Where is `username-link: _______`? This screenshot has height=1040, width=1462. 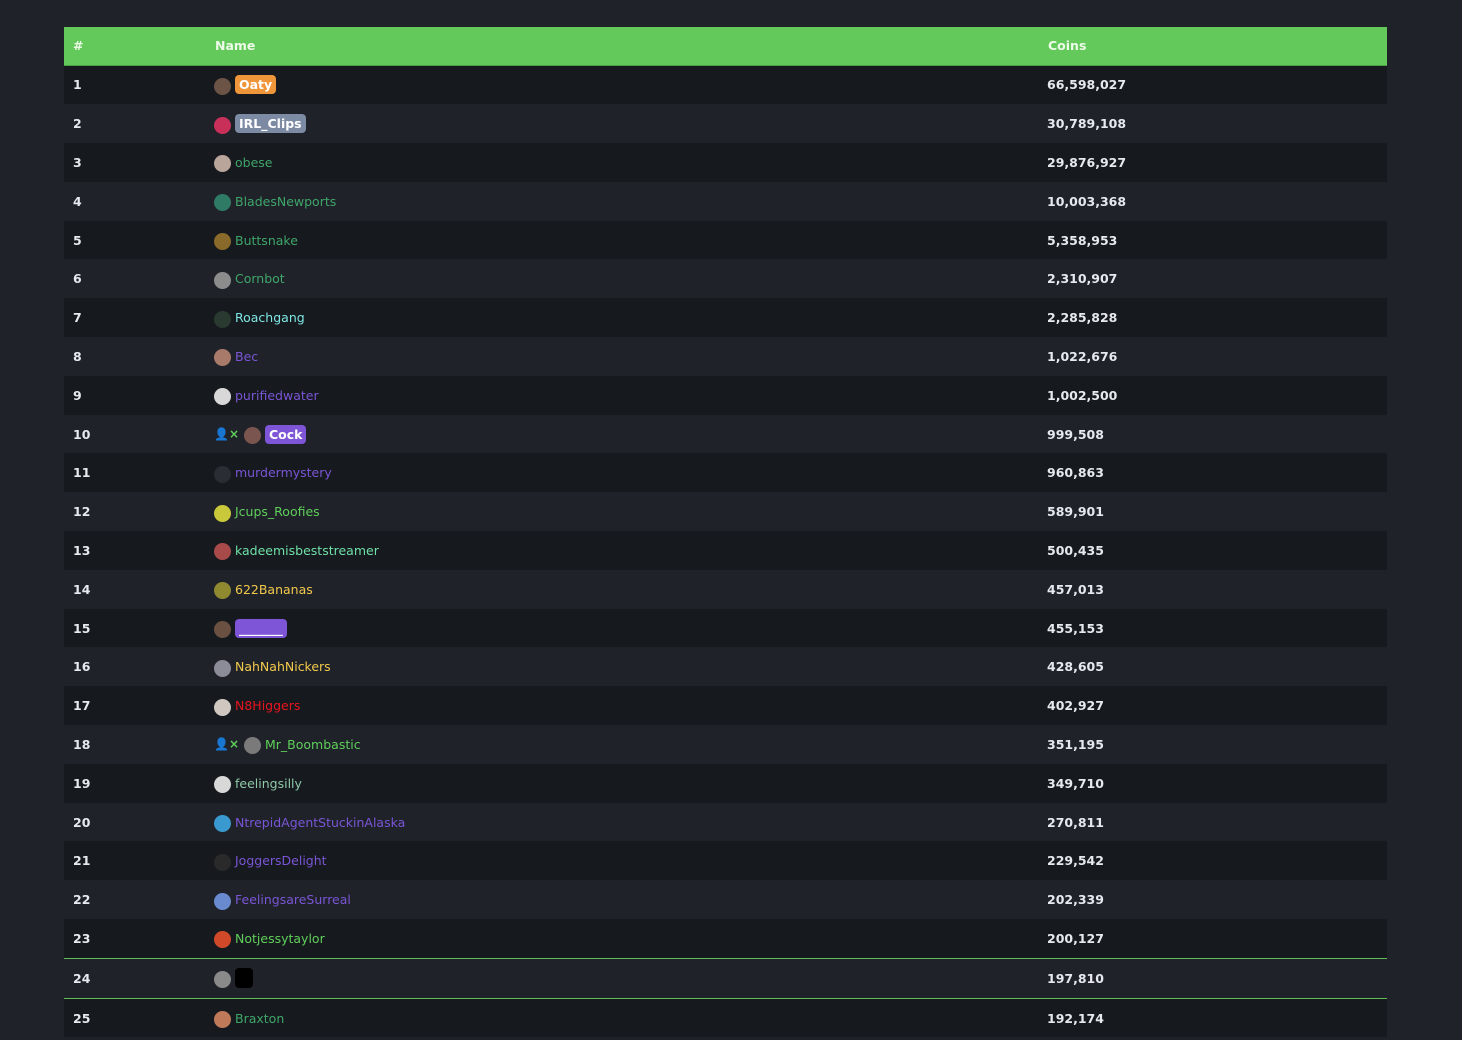 username-link: _______ is located at coordinates (261, 628).